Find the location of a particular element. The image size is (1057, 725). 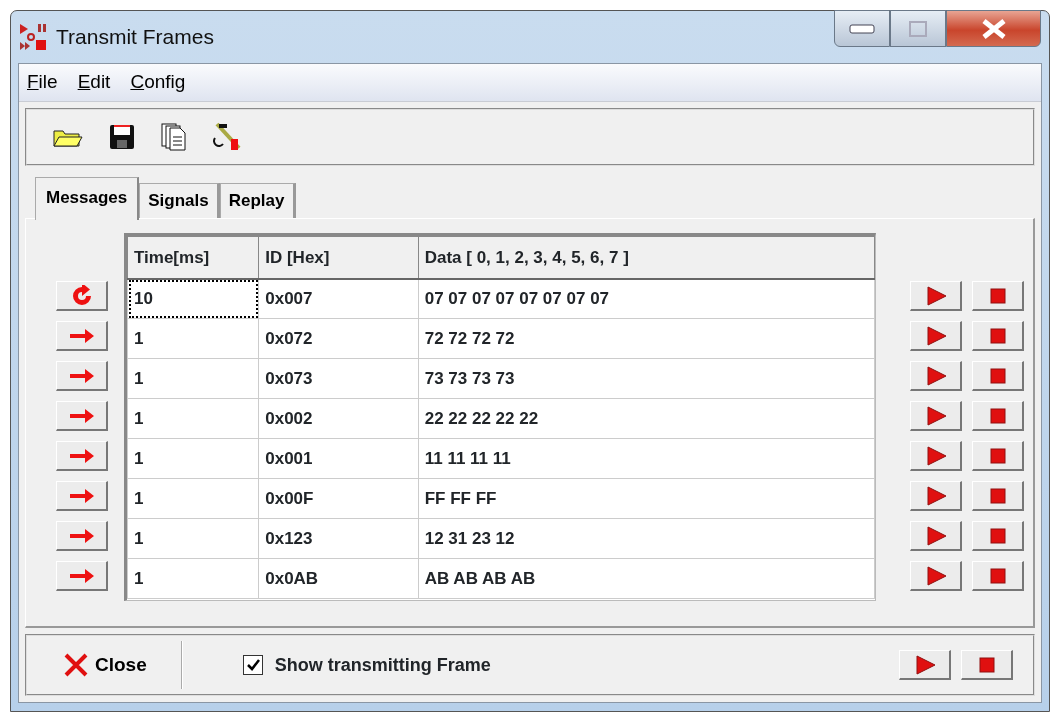

tab: Replay is located at coordinates (257, 200).